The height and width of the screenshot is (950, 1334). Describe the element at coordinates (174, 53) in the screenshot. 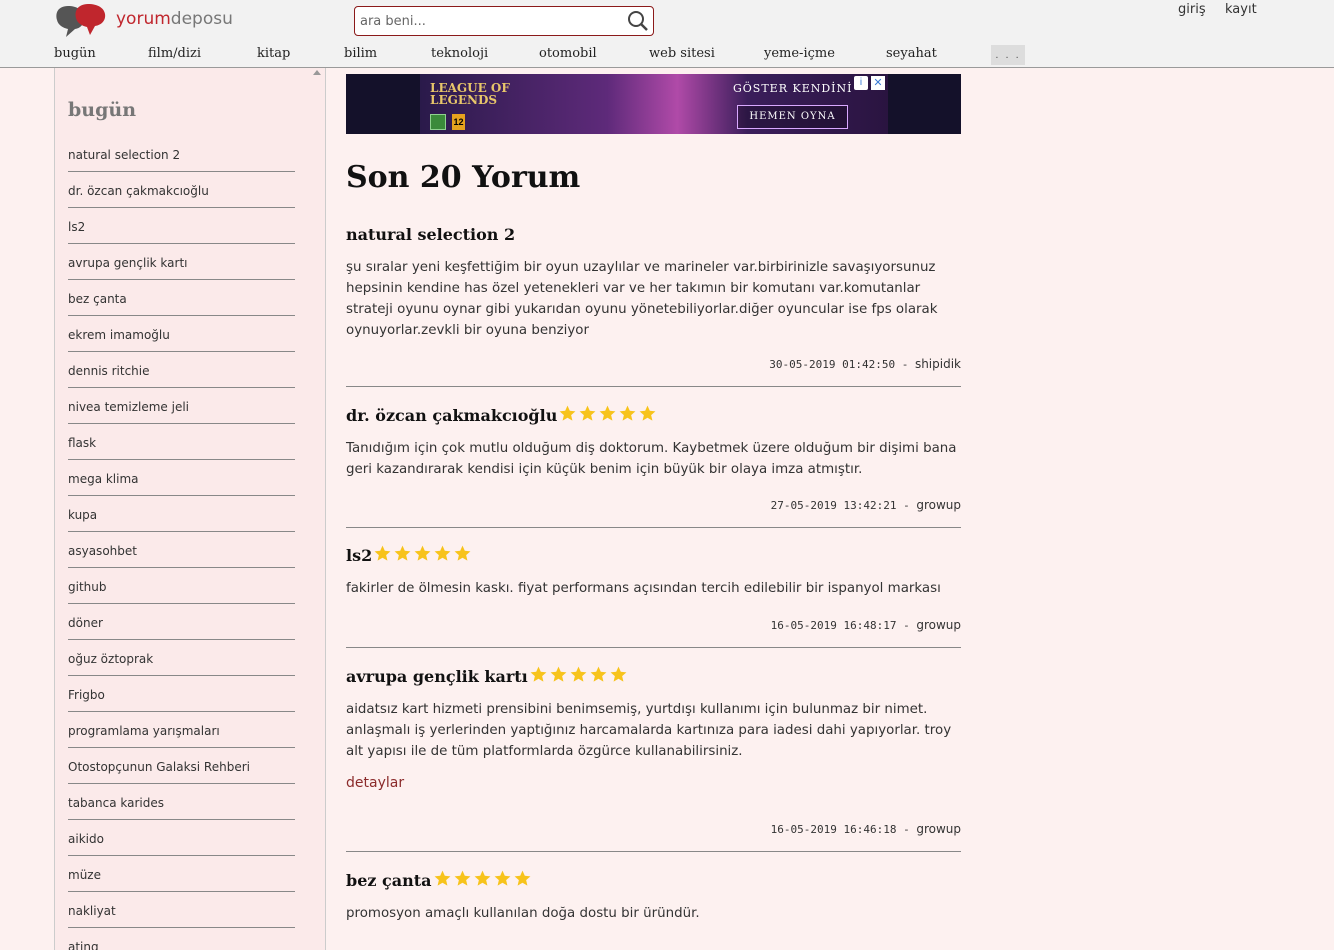

I see `nav-item-film-dizi: film/dizi` at that location.